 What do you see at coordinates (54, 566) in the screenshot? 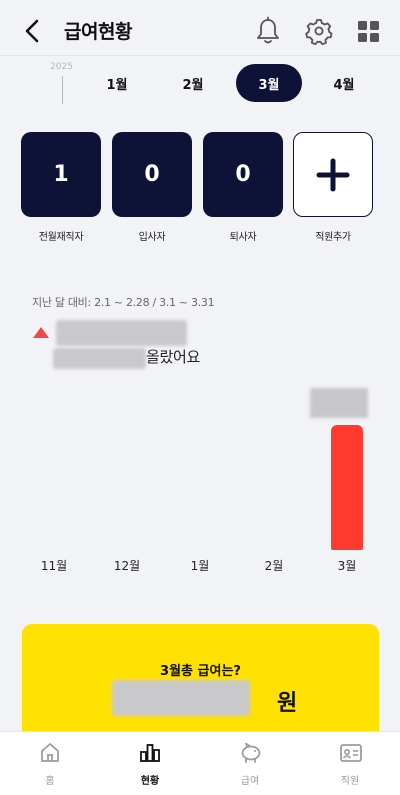
I see `chart-x-tick-1: 11월` at bounding box center [54, 566].